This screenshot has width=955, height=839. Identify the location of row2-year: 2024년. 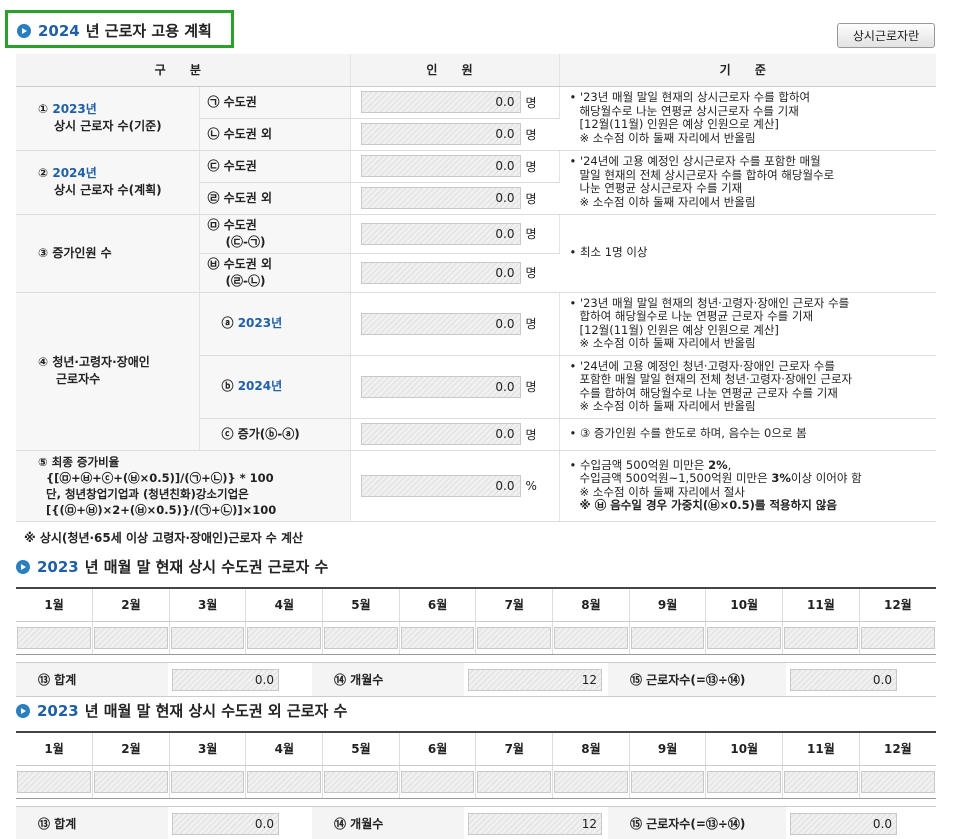
(74, 173).